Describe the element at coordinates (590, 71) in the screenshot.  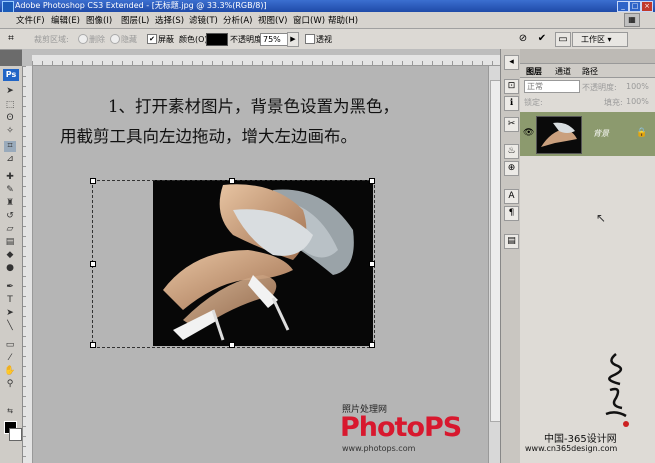
I see `tab-paths: 路径` at that location.